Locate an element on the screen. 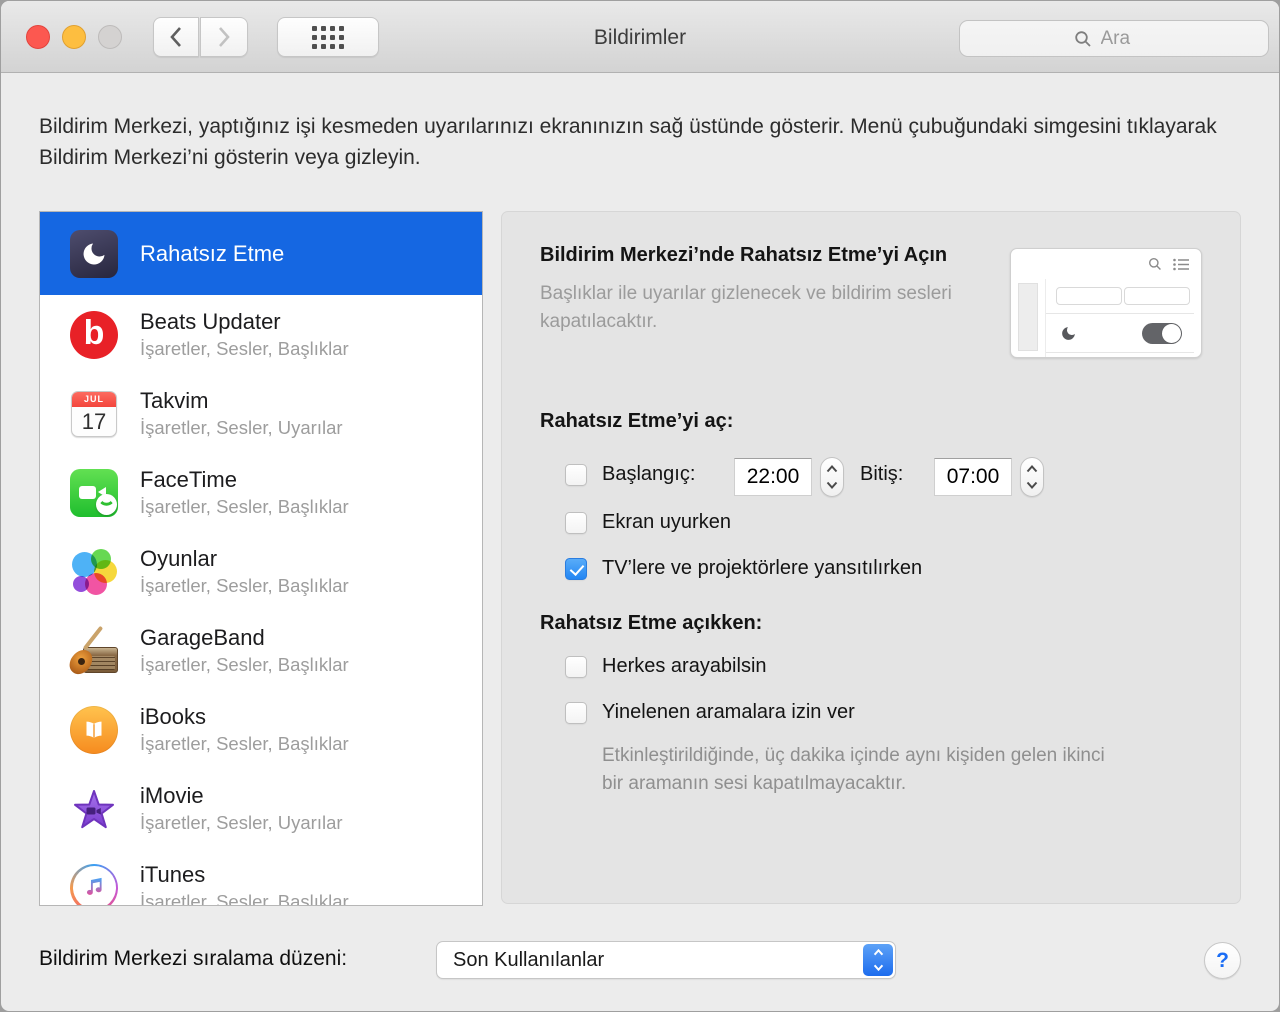 This screenshot has height=1012, width=1280. calendar-icon: JUL 17 is located at coordinates (94, 413).